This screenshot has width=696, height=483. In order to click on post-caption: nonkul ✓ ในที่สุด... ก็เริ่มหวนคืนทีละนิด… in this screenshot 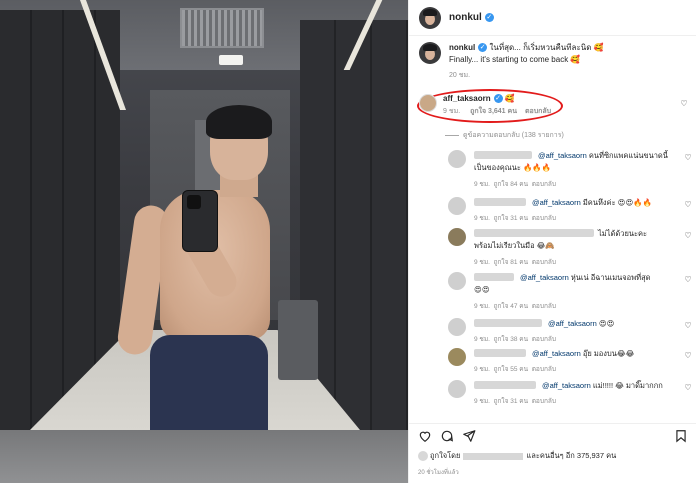, I will do `click(554, 62)`.